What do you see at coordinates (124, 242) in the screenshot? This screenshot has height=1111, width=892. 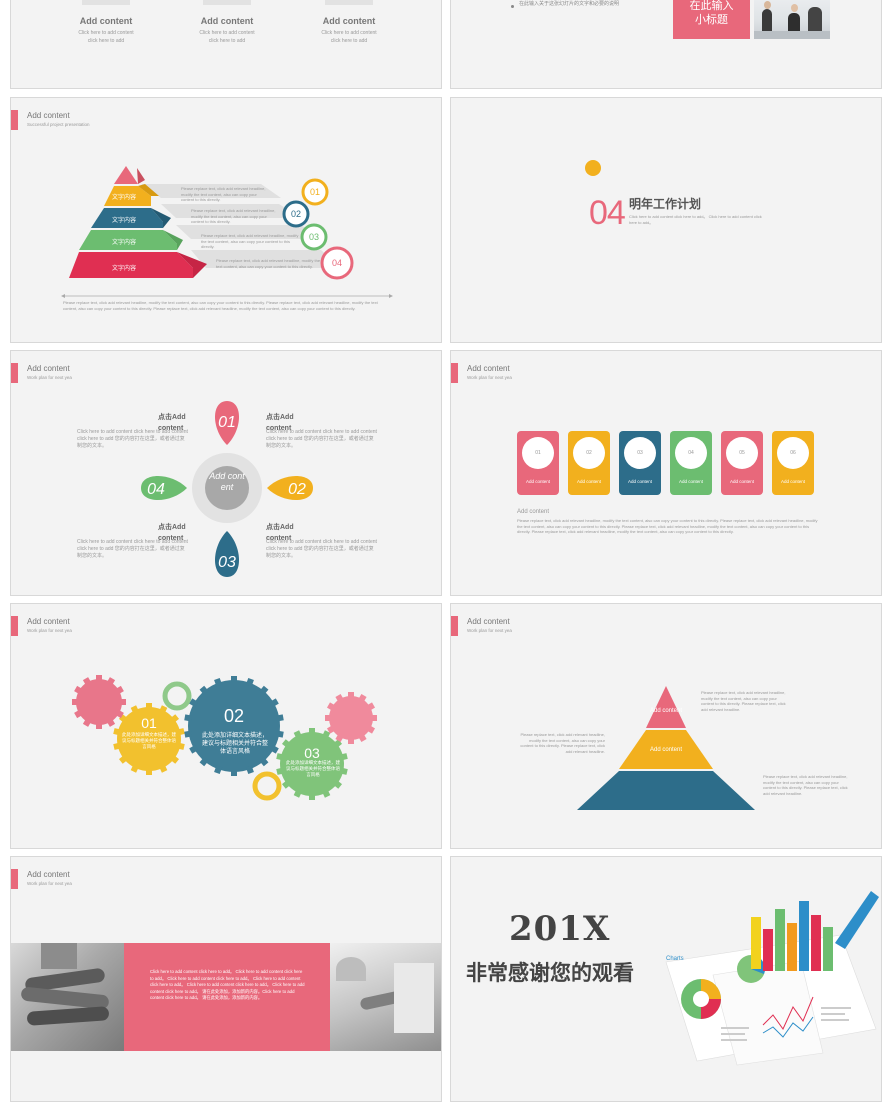 I see `s3-layer-label-3: 文字内容` at bounding box center [124, 242].